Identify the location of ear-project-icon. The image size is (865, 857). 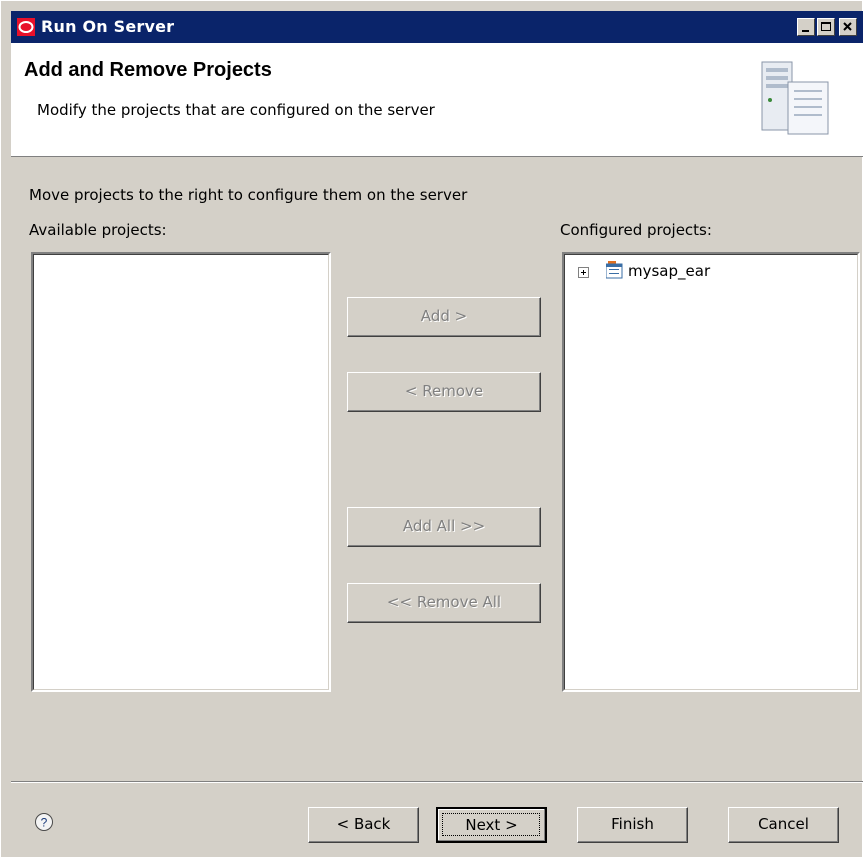
(614, 270).